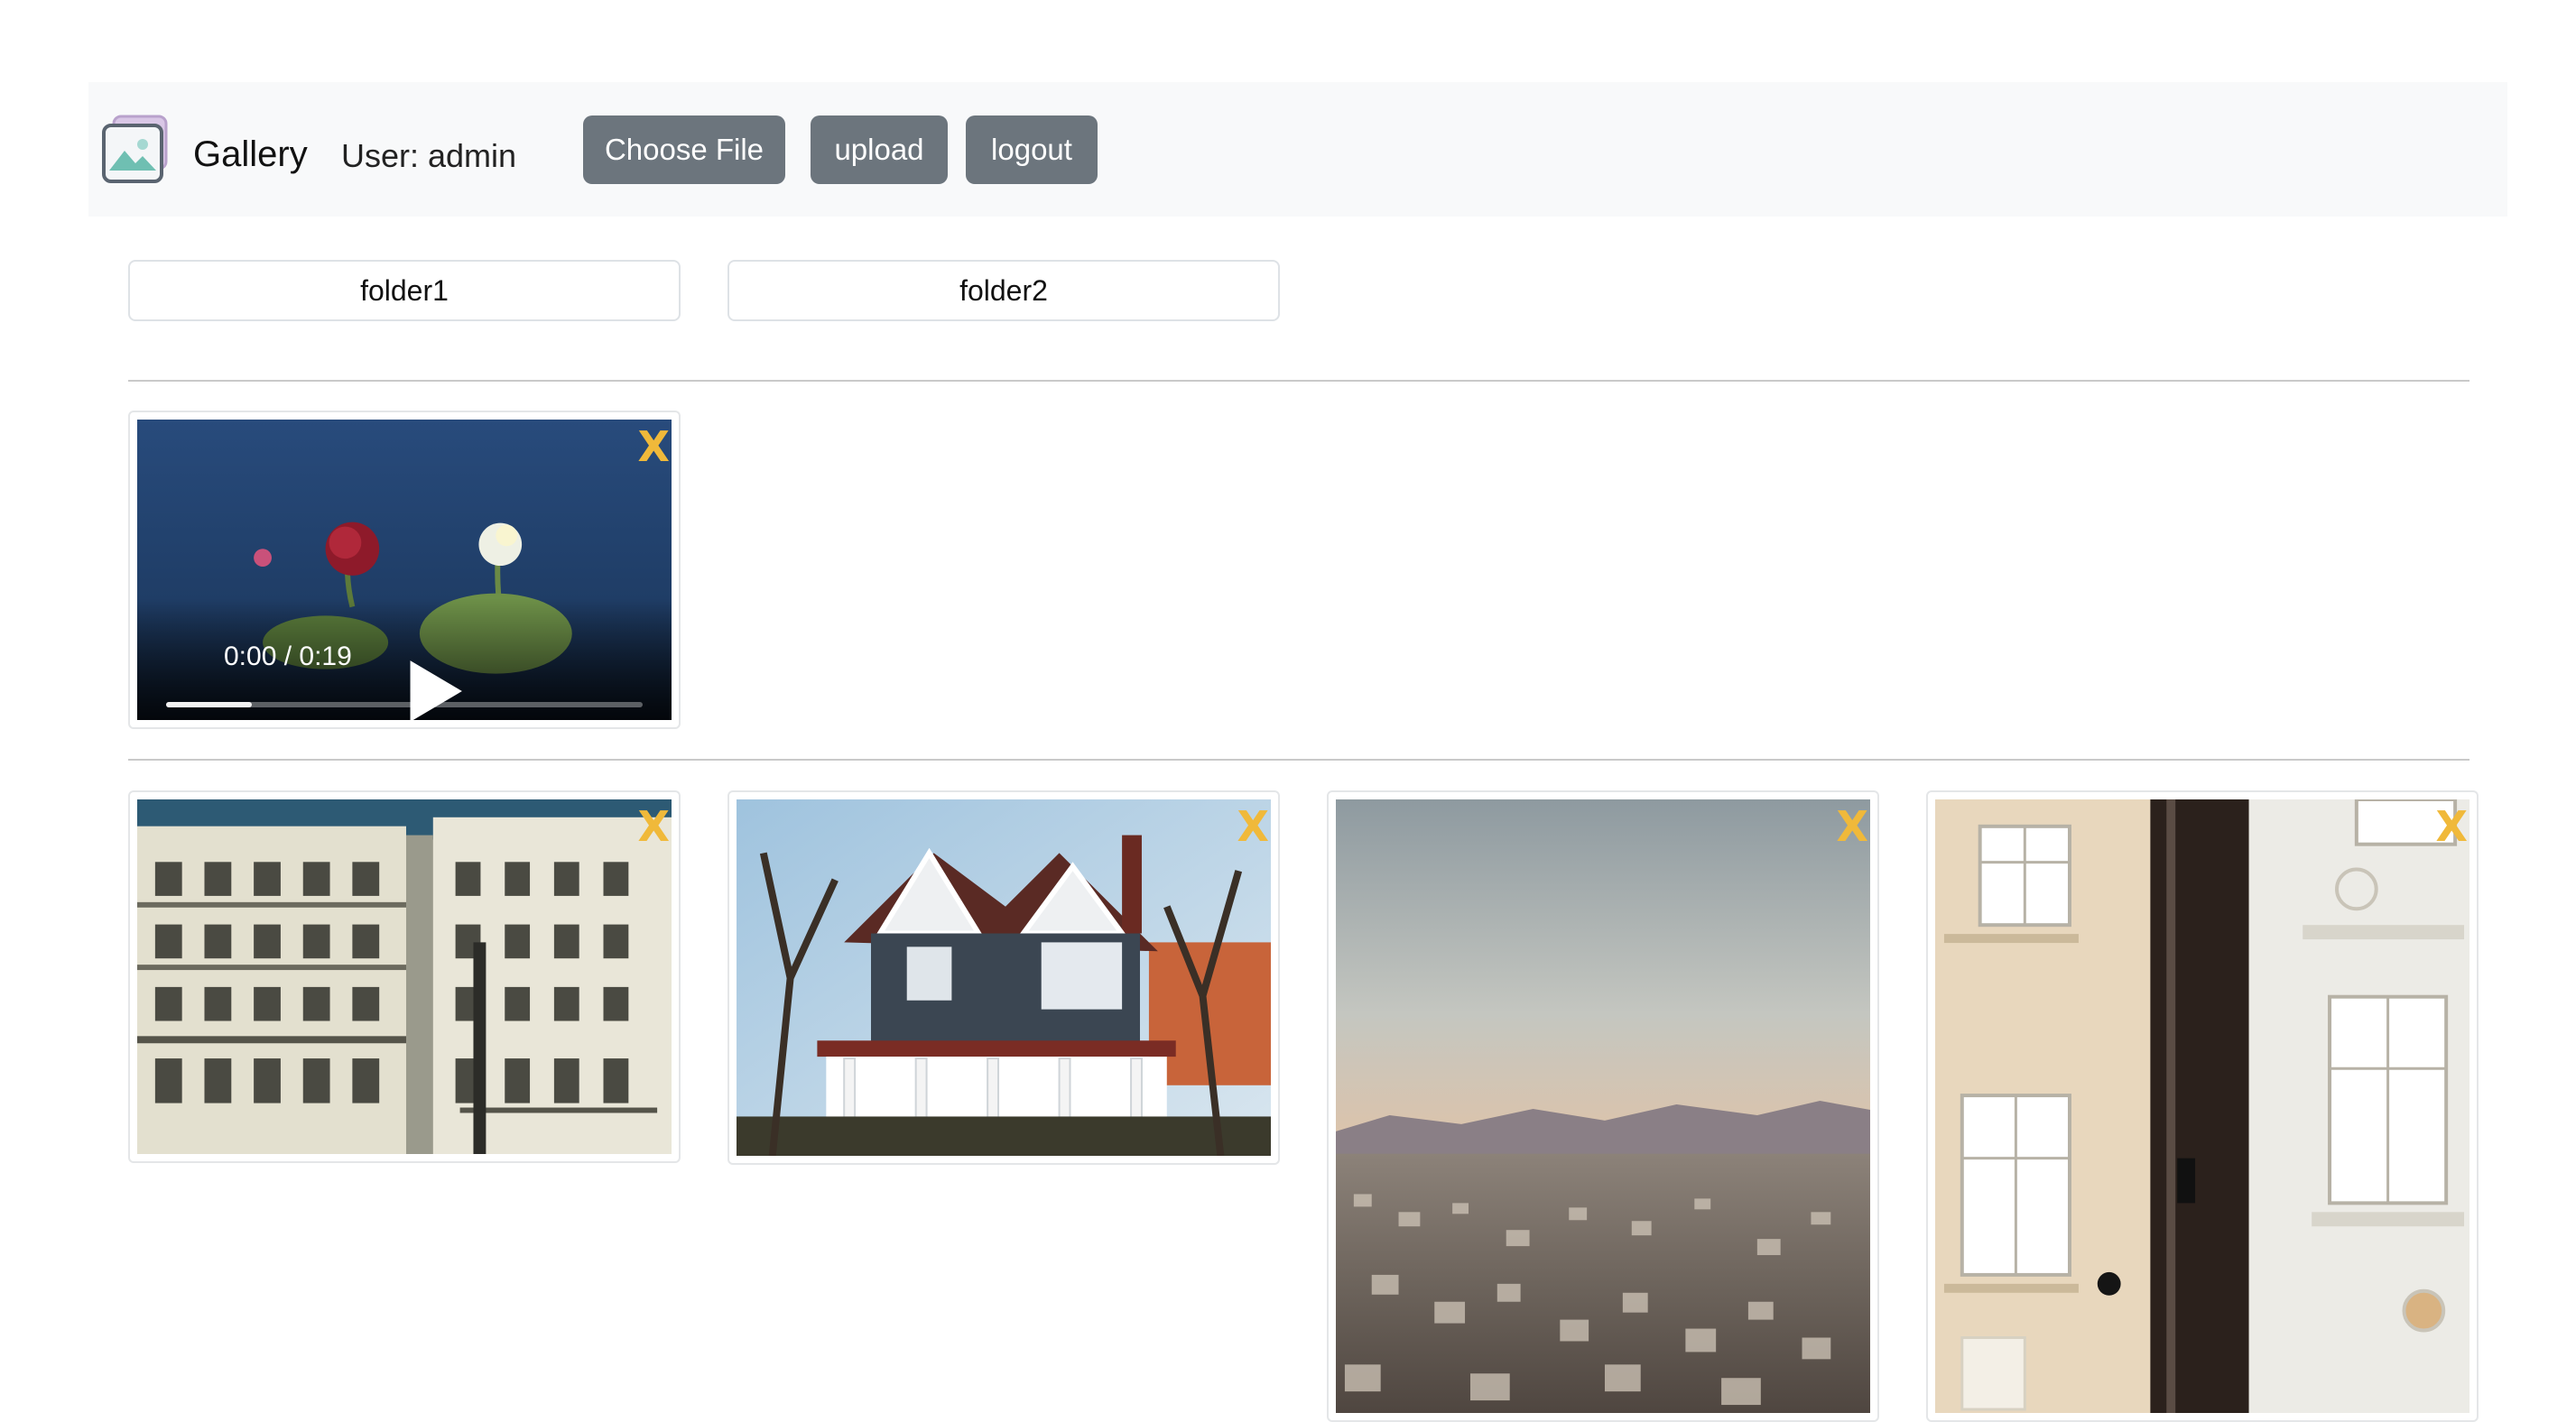  Describe the element at coordinates (1003, 290) in the screenshot. I see `folder-button-folder2: folder2` at that location.